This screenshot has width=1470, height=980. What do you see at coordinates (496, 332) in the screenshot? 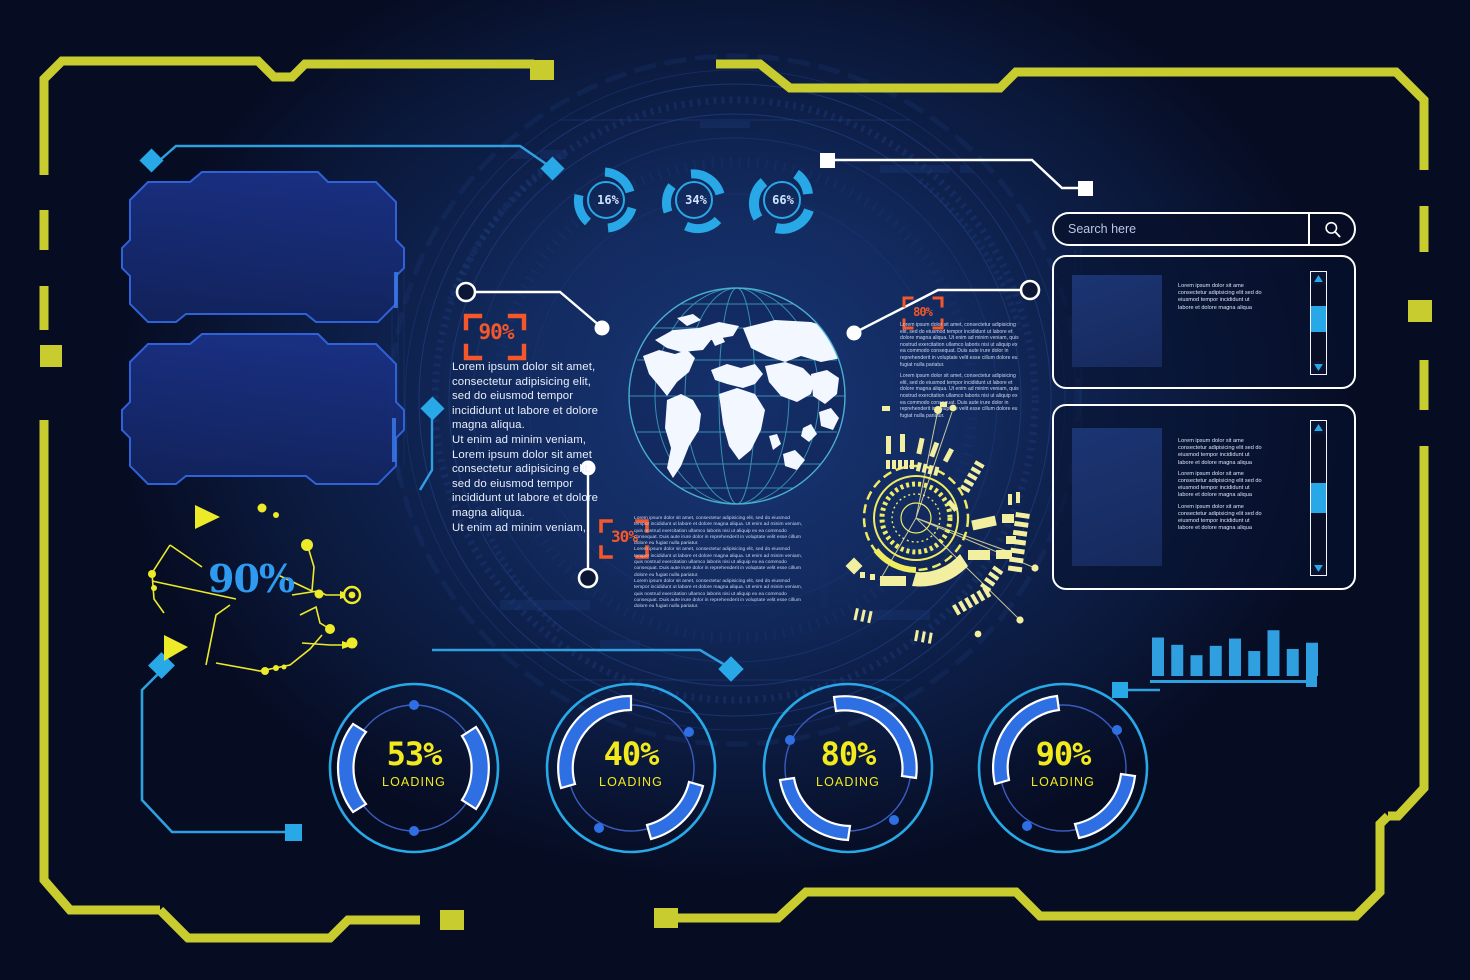
I see `percent-marker-90: 90%` at bounding box center [496, 332].